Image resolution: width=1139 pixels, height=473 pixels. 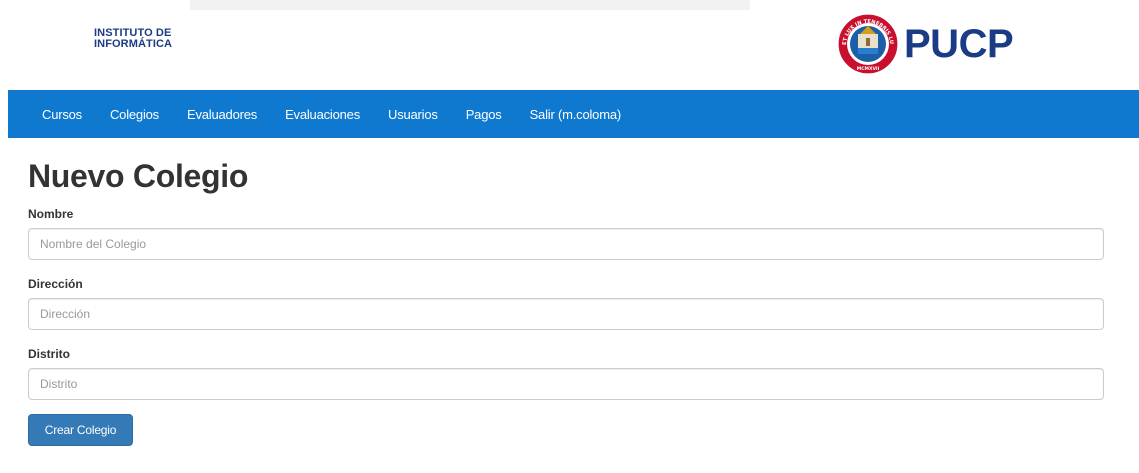 I want to click on header-decoration, so click(x=470, y=5).